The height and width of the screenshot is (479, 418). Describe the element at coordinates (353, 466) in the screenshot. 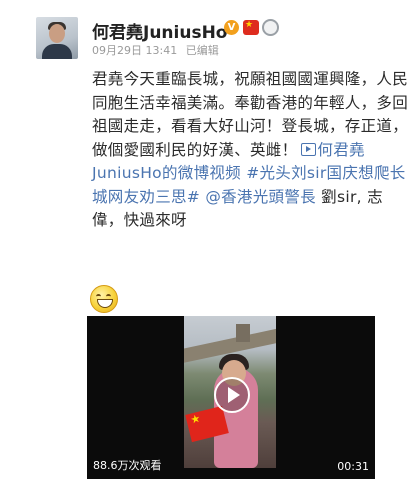

I see `video-duration: 00:31` at that location.